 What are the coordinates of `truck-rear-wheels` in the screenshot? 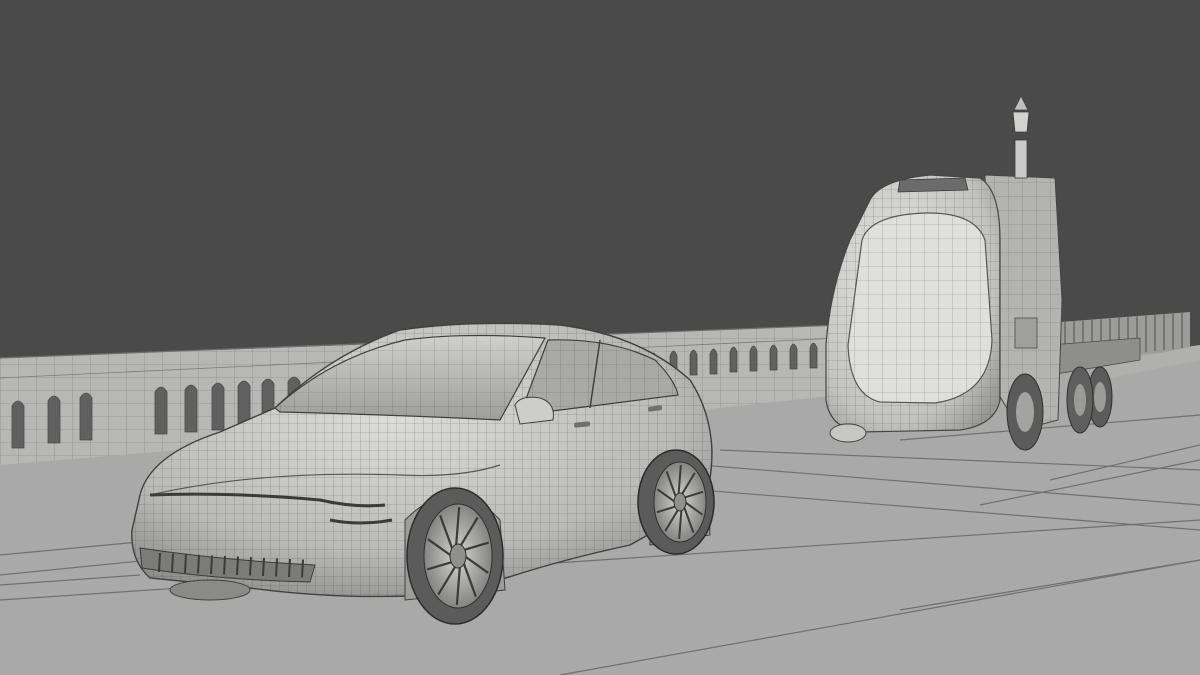 It's located at (1089, 400).